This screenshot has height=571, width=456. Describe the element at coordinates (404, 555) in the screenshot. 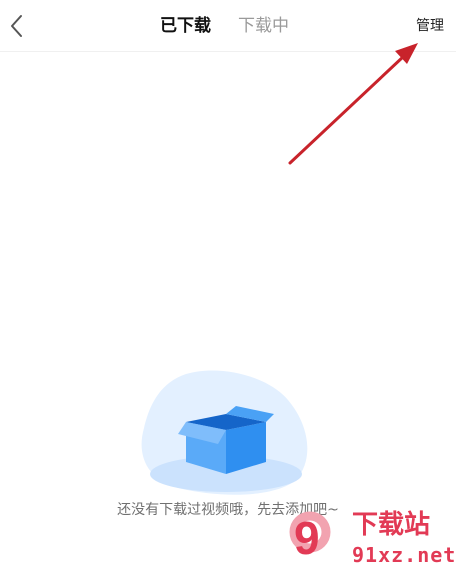

I see `watermark-url: 91xz.net` at that location.